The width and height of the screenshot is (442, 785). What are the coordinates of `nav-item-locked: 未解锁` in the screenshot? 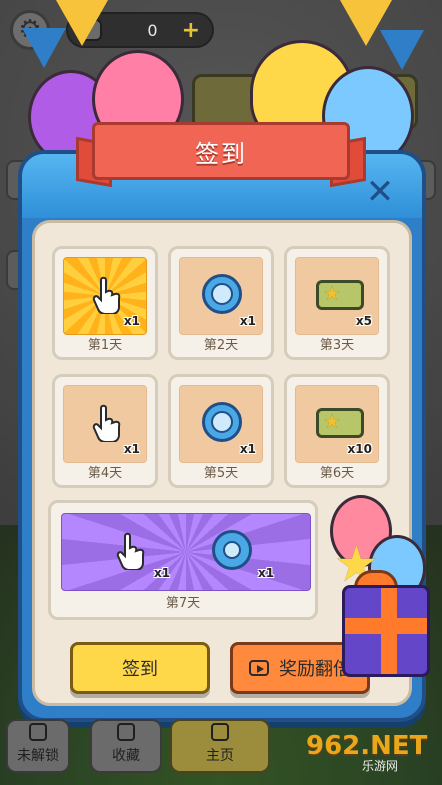 It's located at (38, 746).